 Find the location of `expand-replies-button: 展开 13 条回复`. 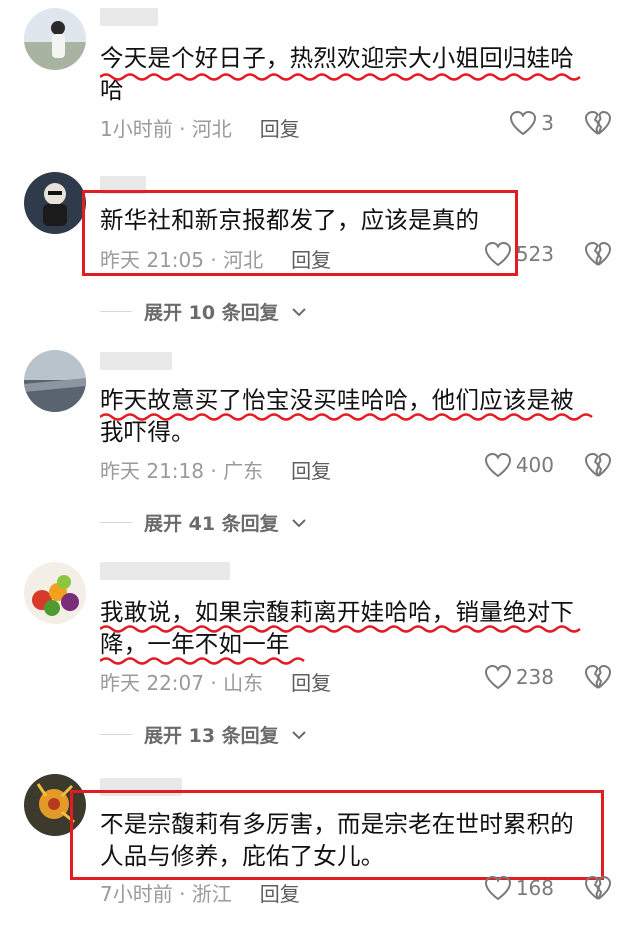

expand-replies-button: 展开 13 条回复 is located at coordinates (203, 734).